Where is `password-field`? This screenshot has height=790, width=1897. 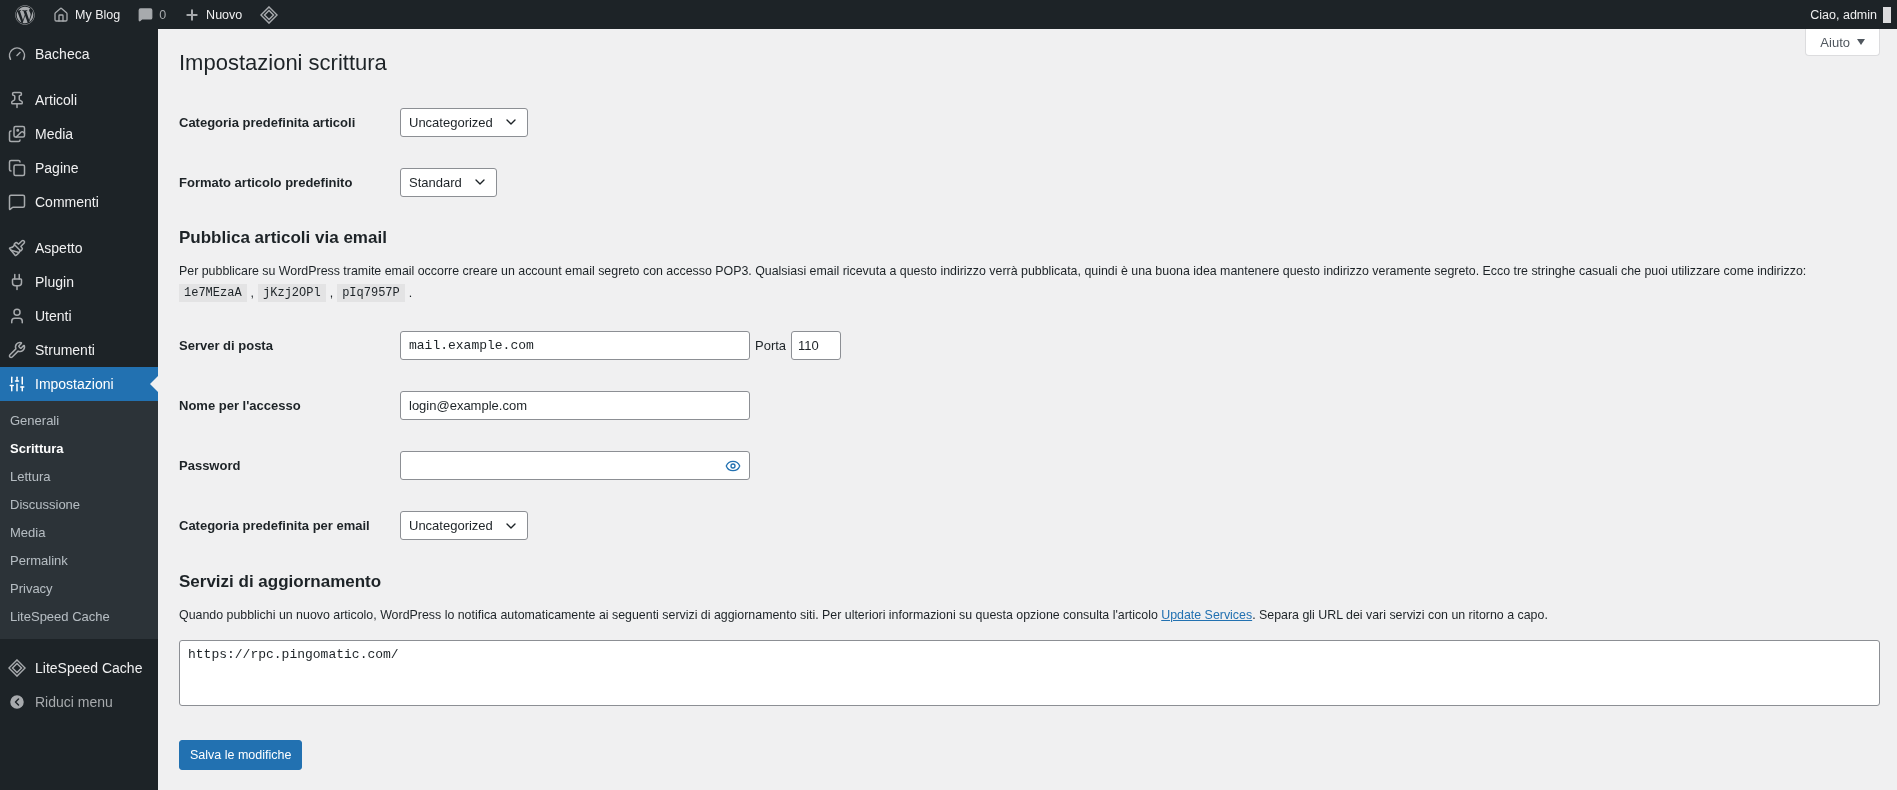 password-field is located at coordinates (575, 466).